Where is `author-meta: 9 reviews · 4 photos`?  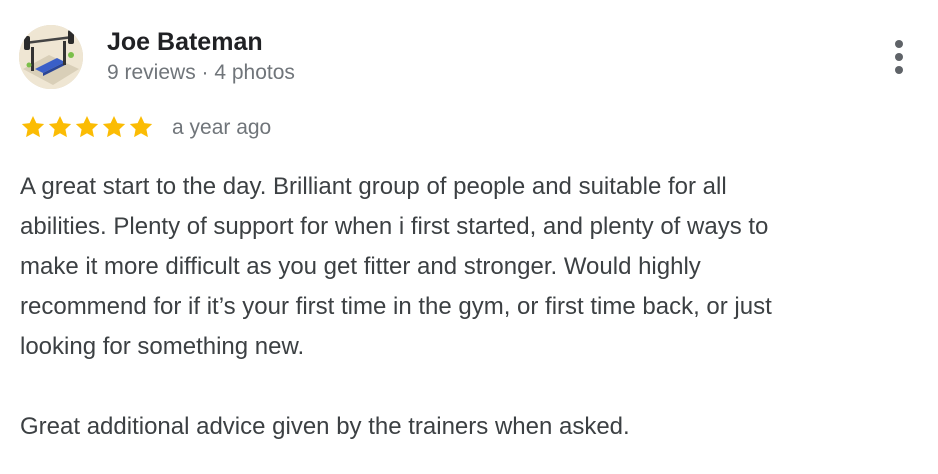 author-meta: 9 reviews · 4 photos is located at coordinates (201, 72).